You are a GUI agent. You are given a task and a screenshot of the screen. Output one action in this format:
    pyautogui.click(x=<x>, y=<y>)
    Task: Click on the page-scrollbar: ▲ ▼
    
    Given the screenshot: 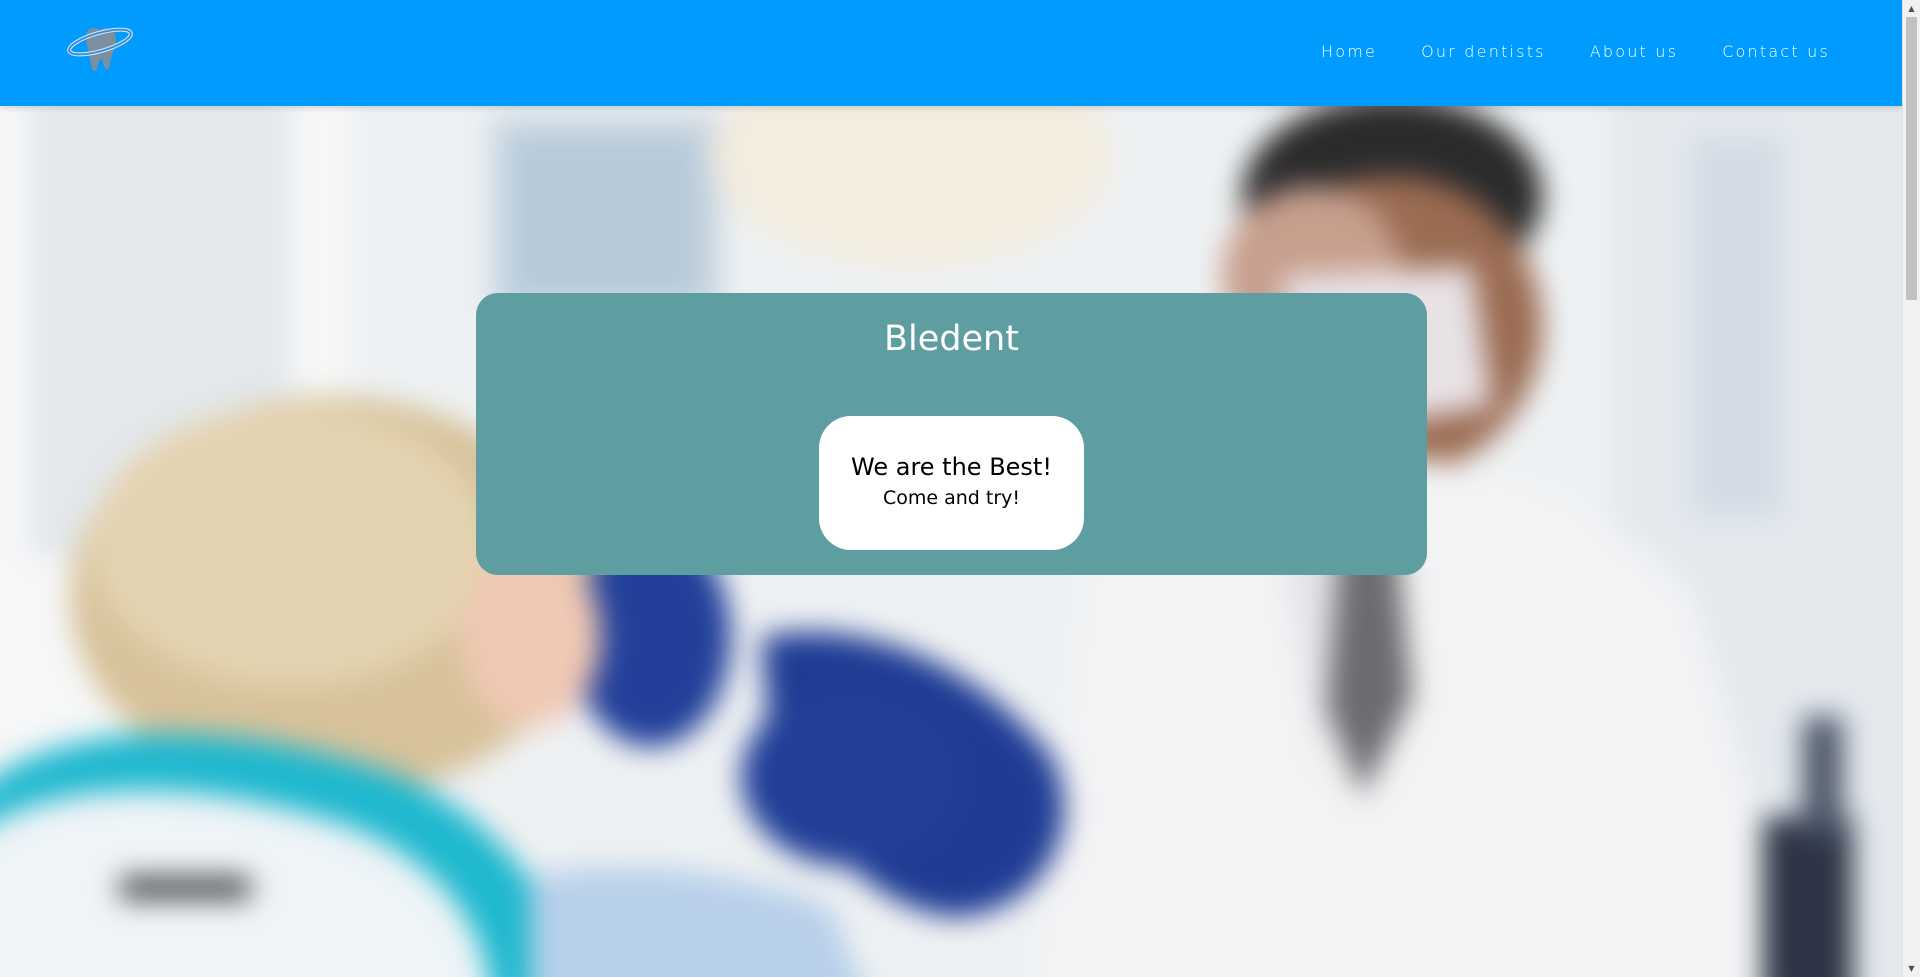 What is the action you would take?
    pyautogui.click(x=1911, y=488)
    